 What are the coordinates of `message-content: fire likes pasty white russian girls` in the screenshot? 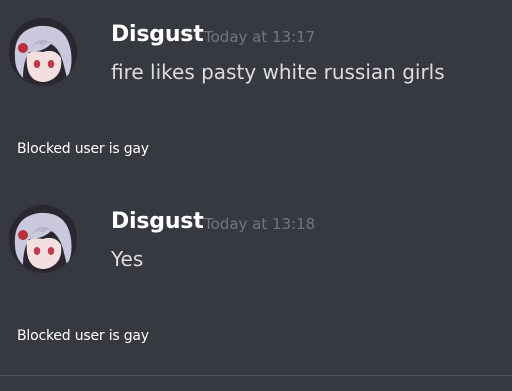 It's located at (278, 72).